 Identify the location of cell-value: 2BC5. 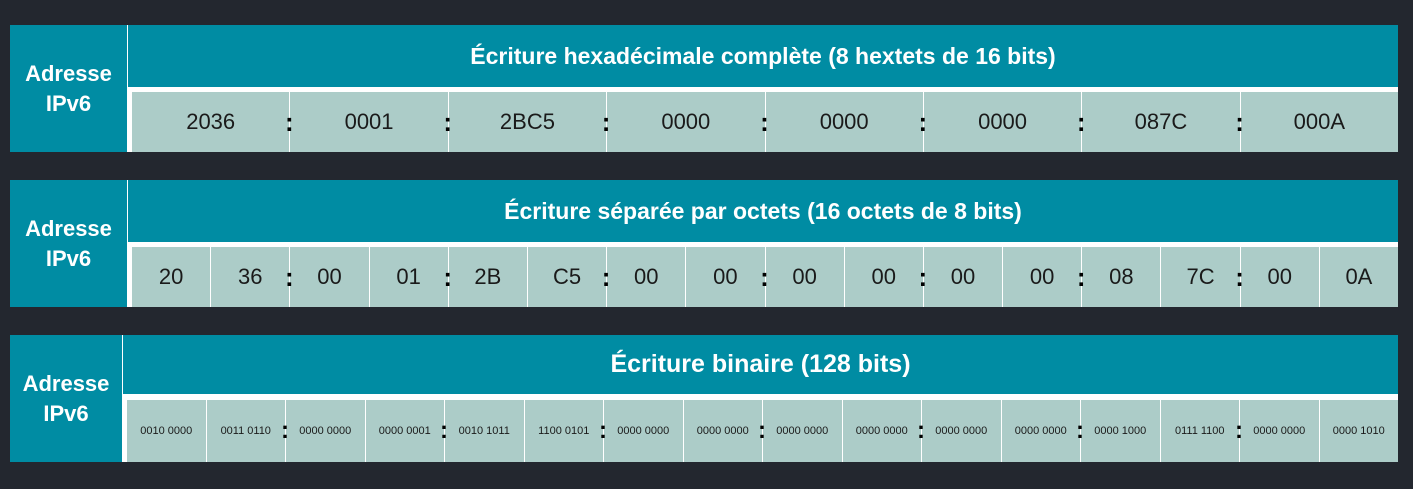
(527, 121).